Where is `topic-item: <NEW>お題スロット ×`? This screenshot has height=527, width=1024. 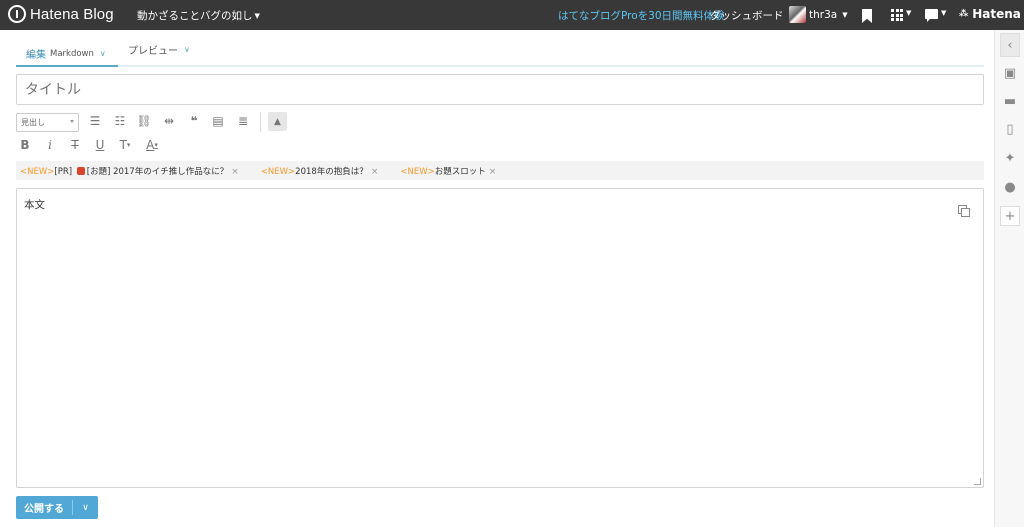 topic-item: <NEW>お題スロット × is located at coordinates (448, 171).